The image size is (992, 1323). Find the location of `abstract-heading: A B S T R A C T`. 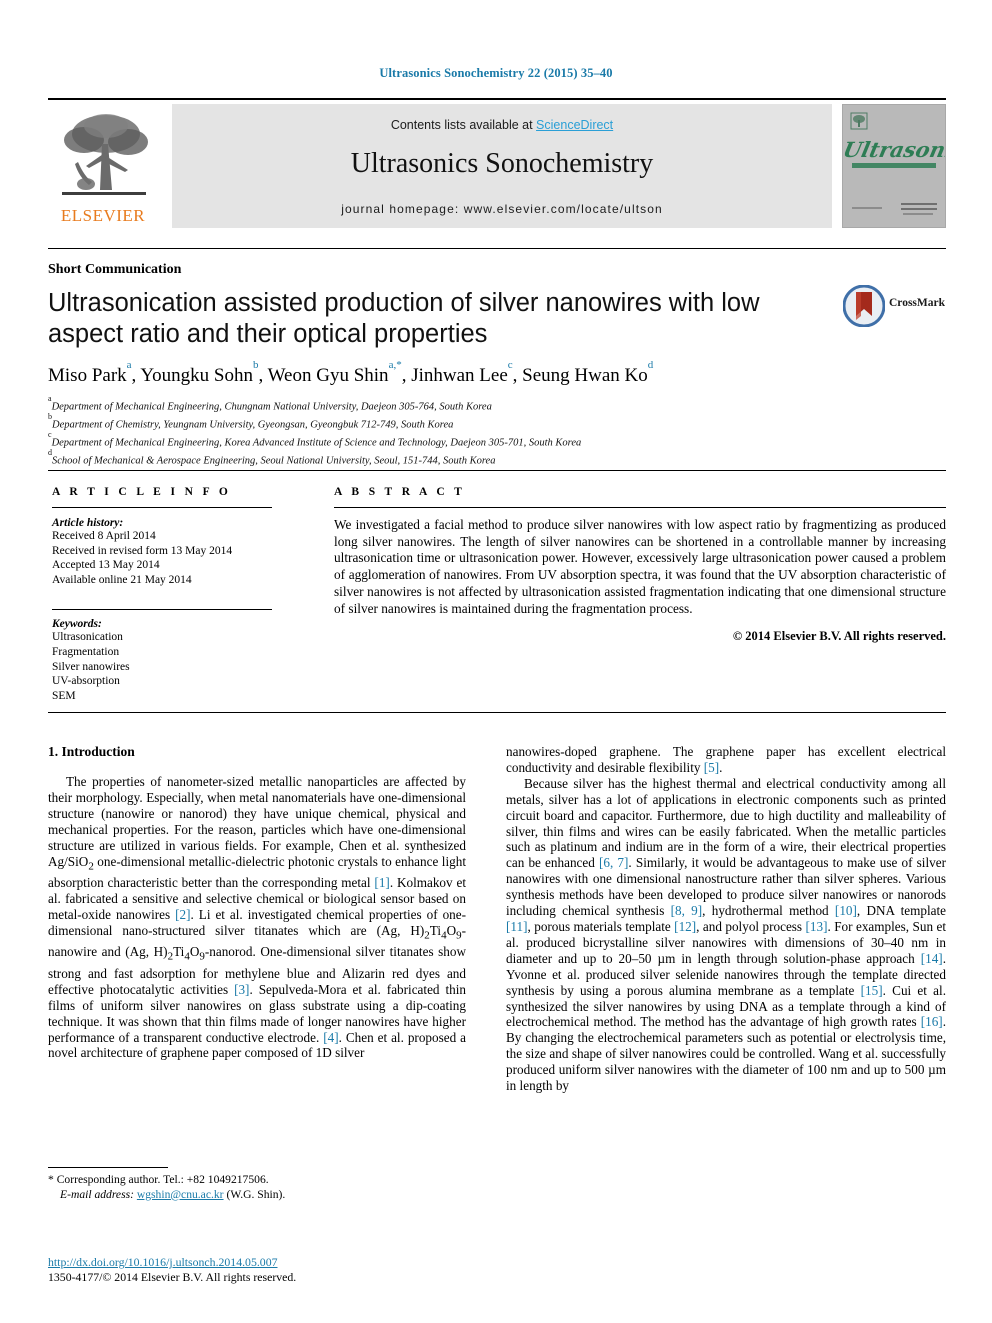

abstract-heading: A B S T R A C T is located at coordinates (400, 492).